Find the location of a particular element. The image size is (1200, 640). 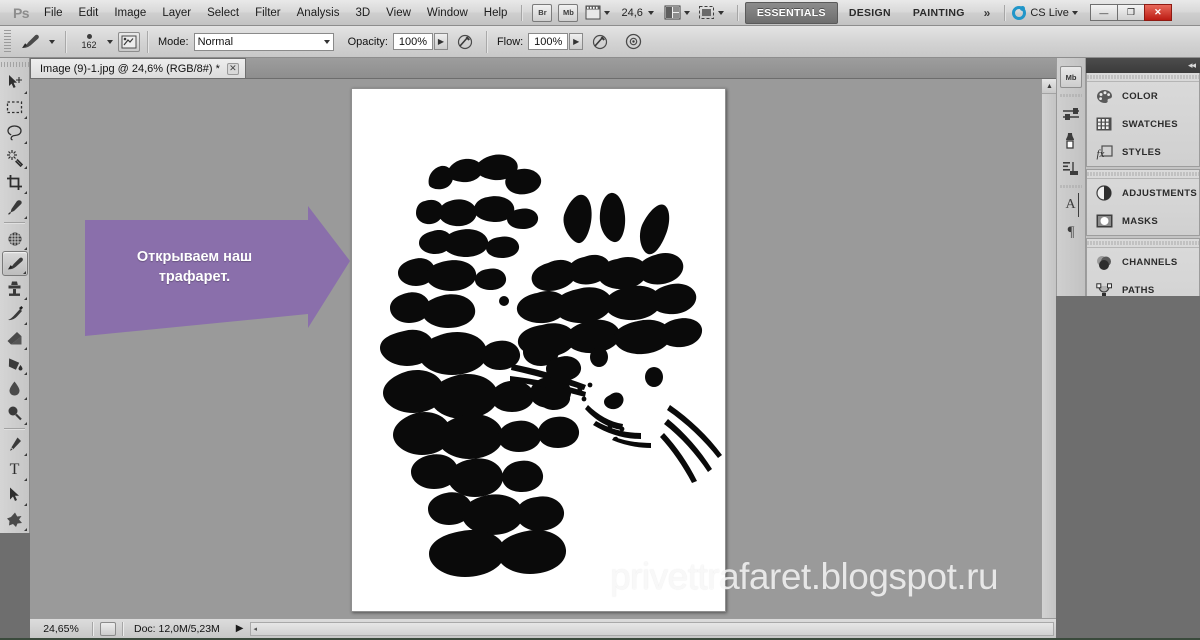

cs-live-button: CS Live is located at coordinates (1046, 12).